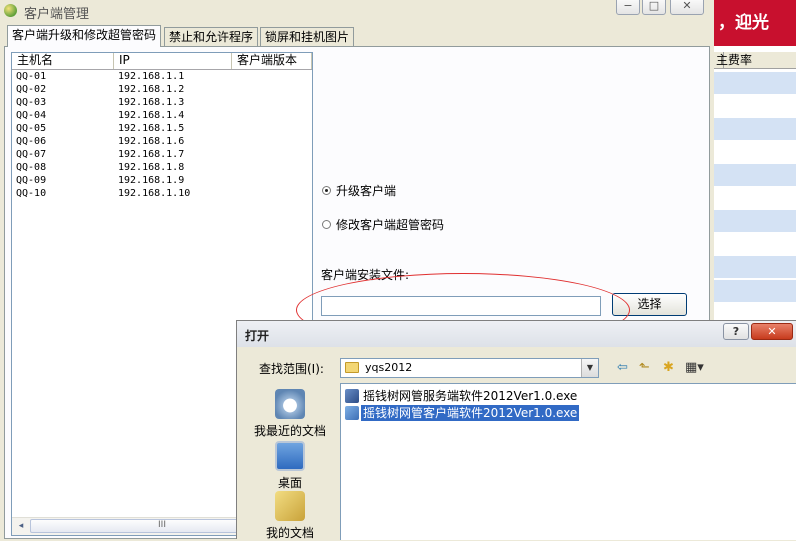  What do you see at coordinates (21, 526) in the screenshot?
I see `scroll-left-icon: ◂` at bounding box center [21, 526].